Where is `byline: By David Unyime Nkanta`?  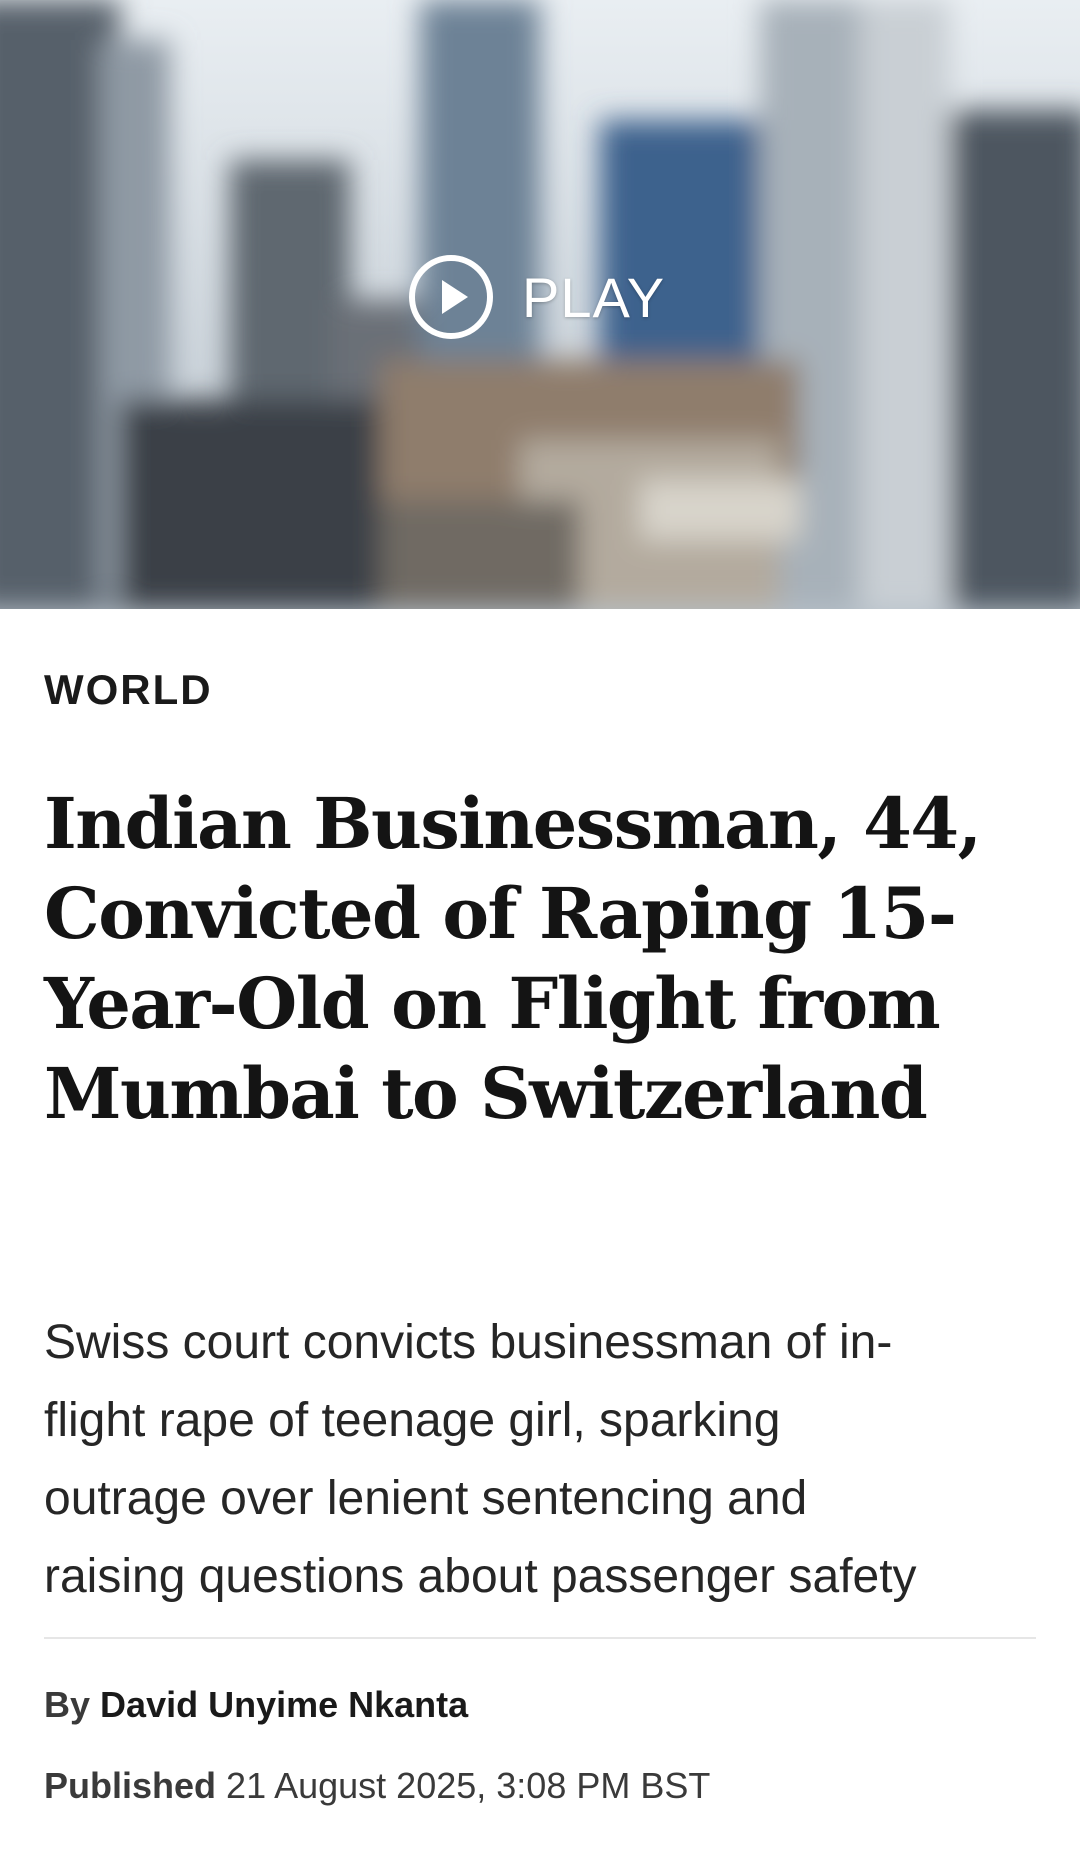 byline: By David Unyime Nkanta is located at coordinates (256, 1705).